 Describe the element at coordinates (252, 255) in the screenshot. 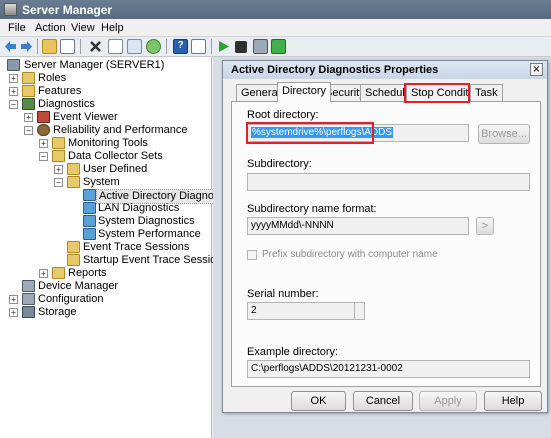

I see `prefix-computer-name-checkbox` at that location.